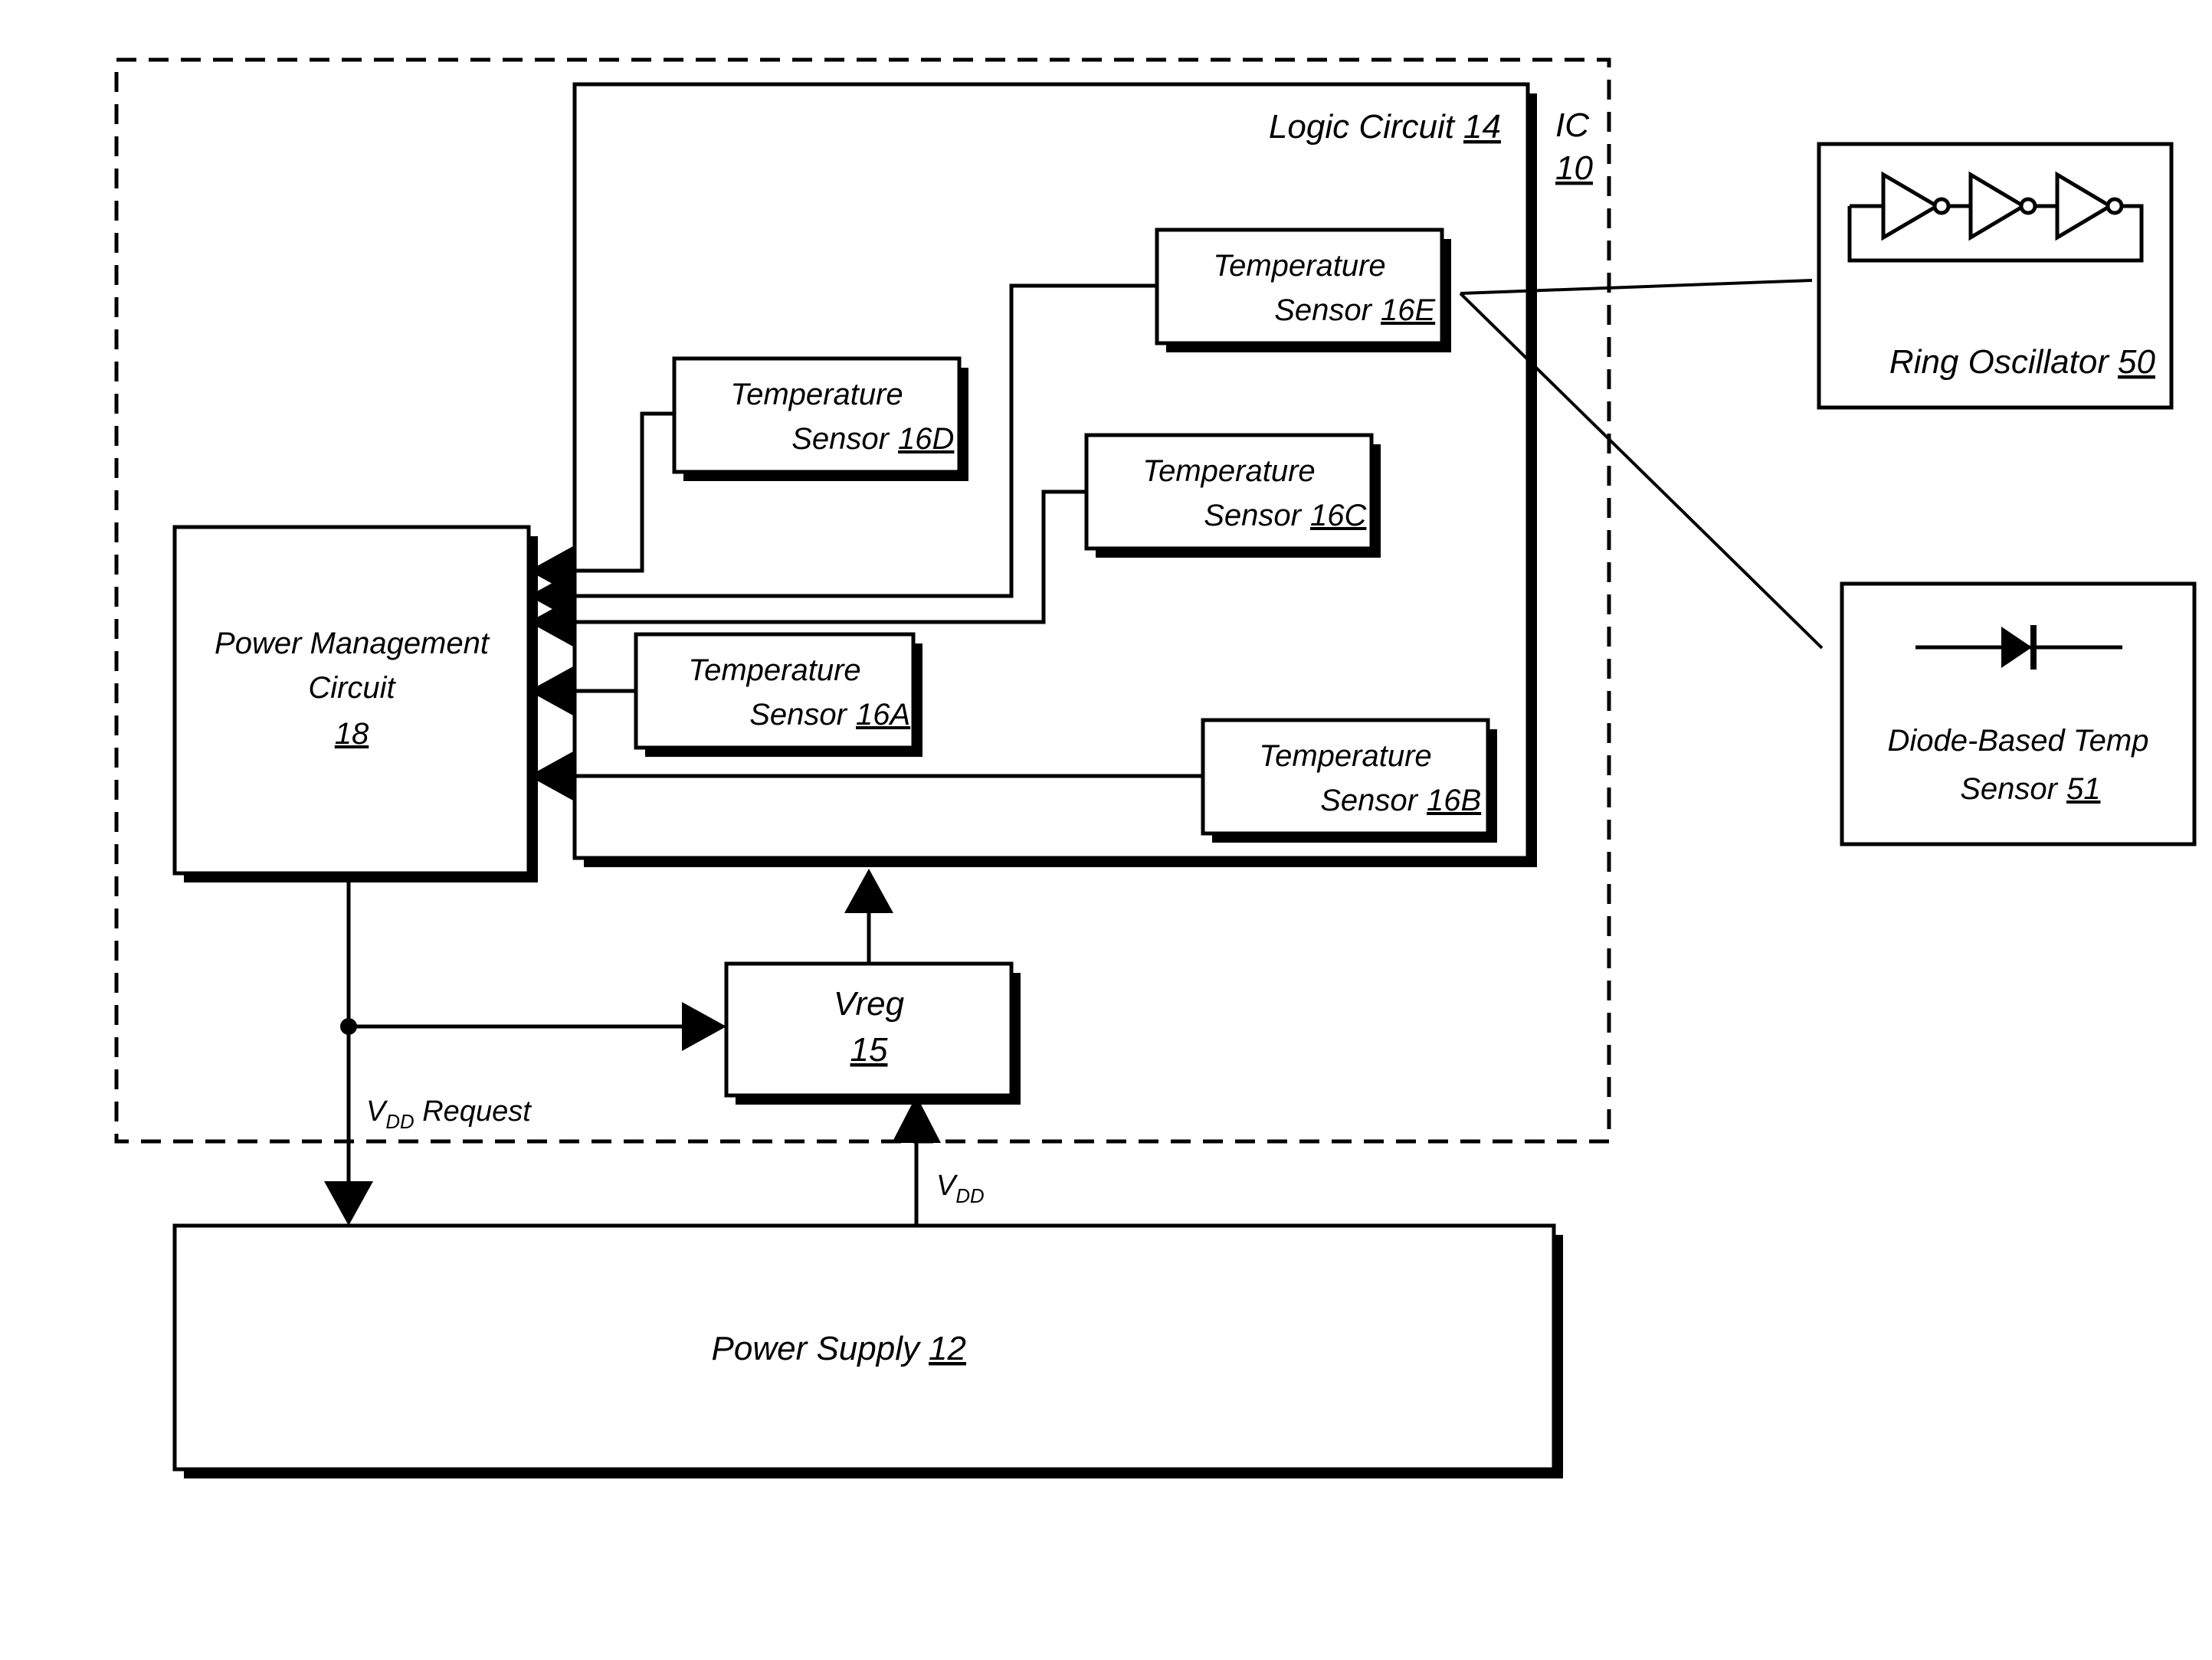 Image resolution: width=2212 pixels, height=1660 pixels. I want to click on vdd-request-label: VDD Request, so click(449, 1114).